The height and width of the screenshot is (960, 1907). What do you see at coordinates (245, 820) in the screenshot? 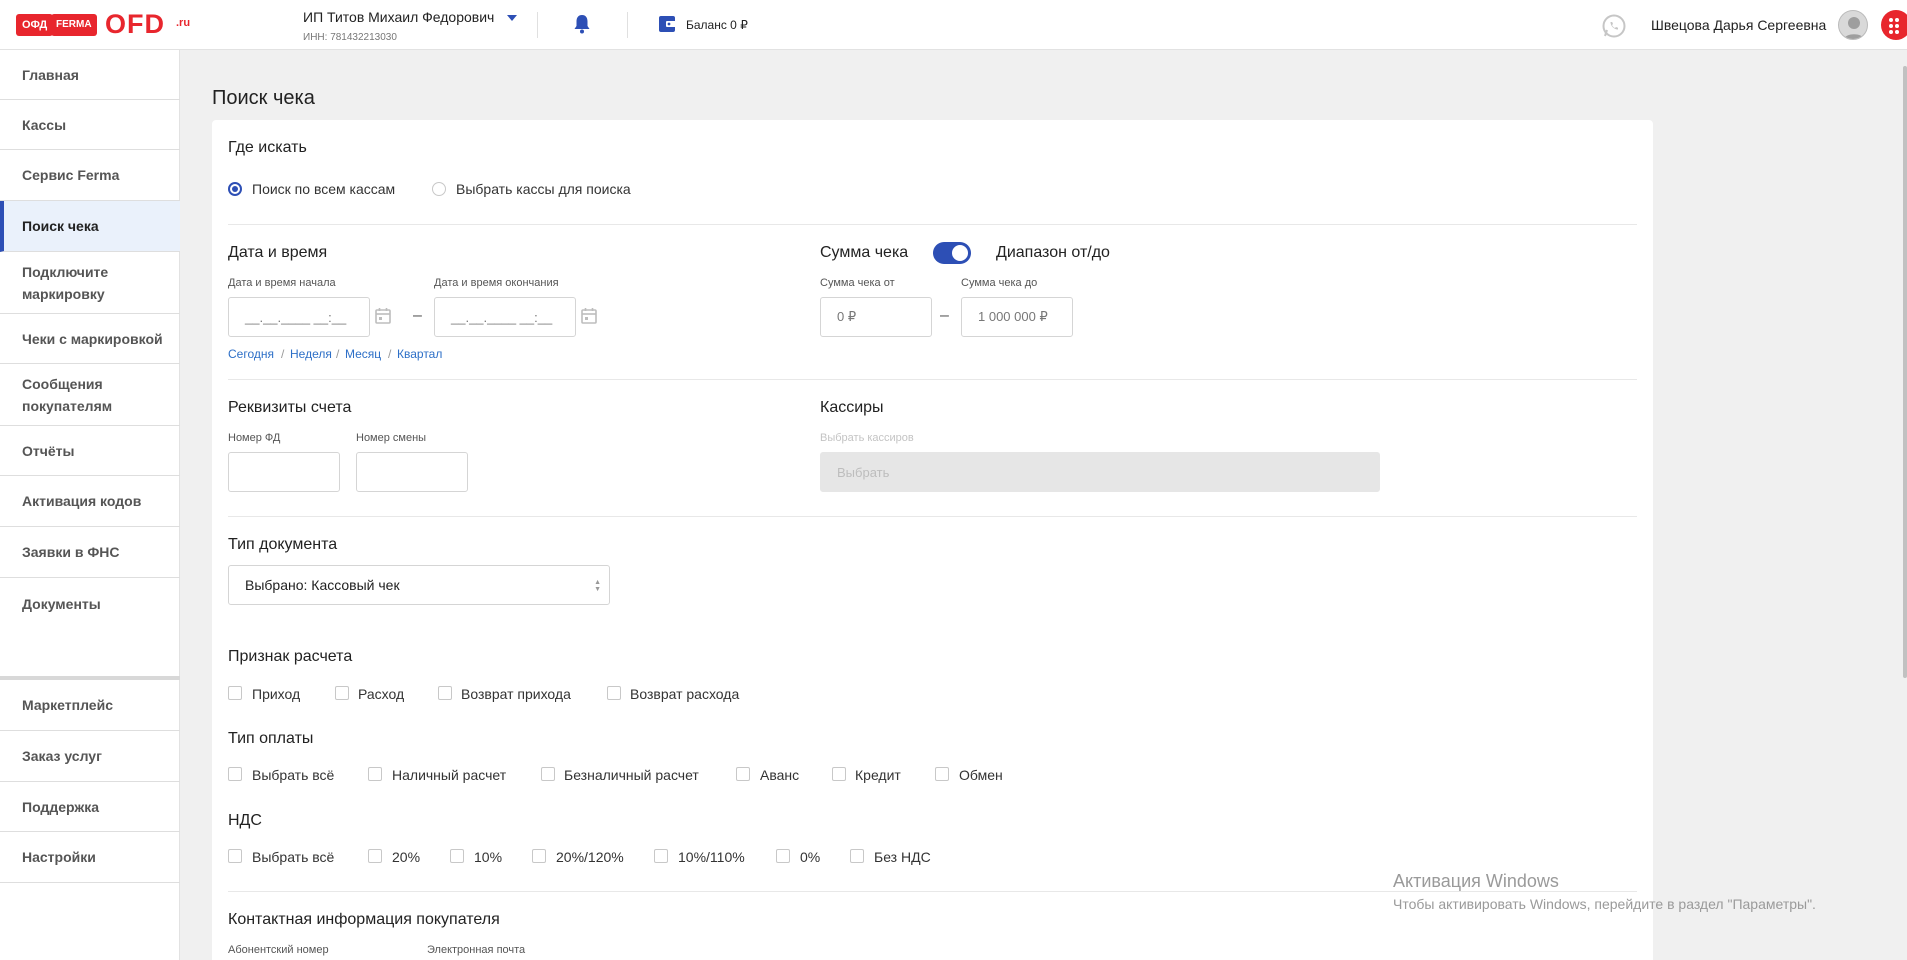
I see `vat-section-title: НДС` at bounding box center [245, 820].